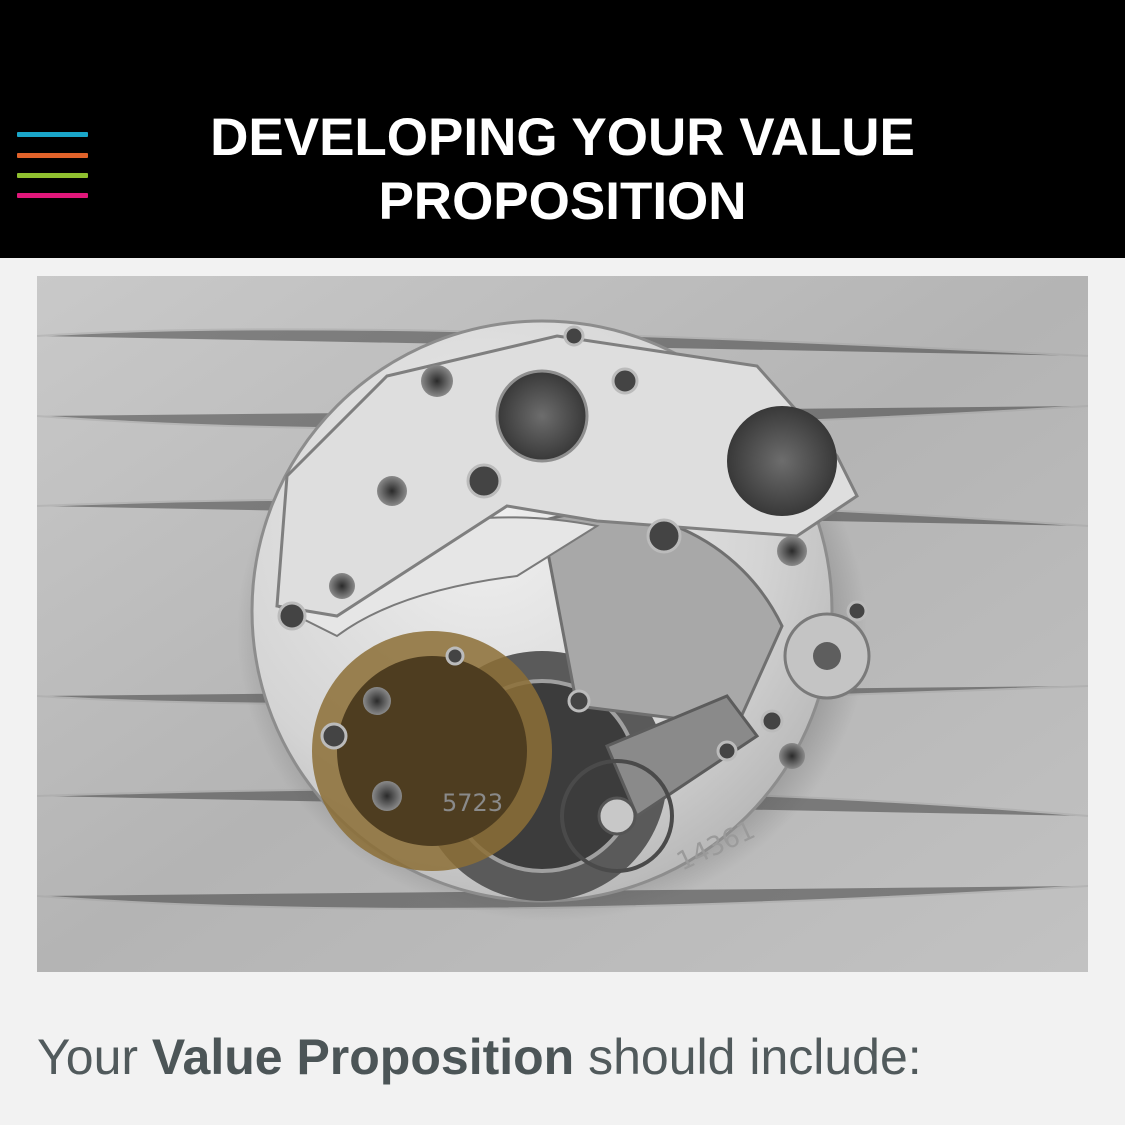 This screenshot has width=1125, height=1125. I want to click on intro-bold: Value Proposition, so click(363, 1057).